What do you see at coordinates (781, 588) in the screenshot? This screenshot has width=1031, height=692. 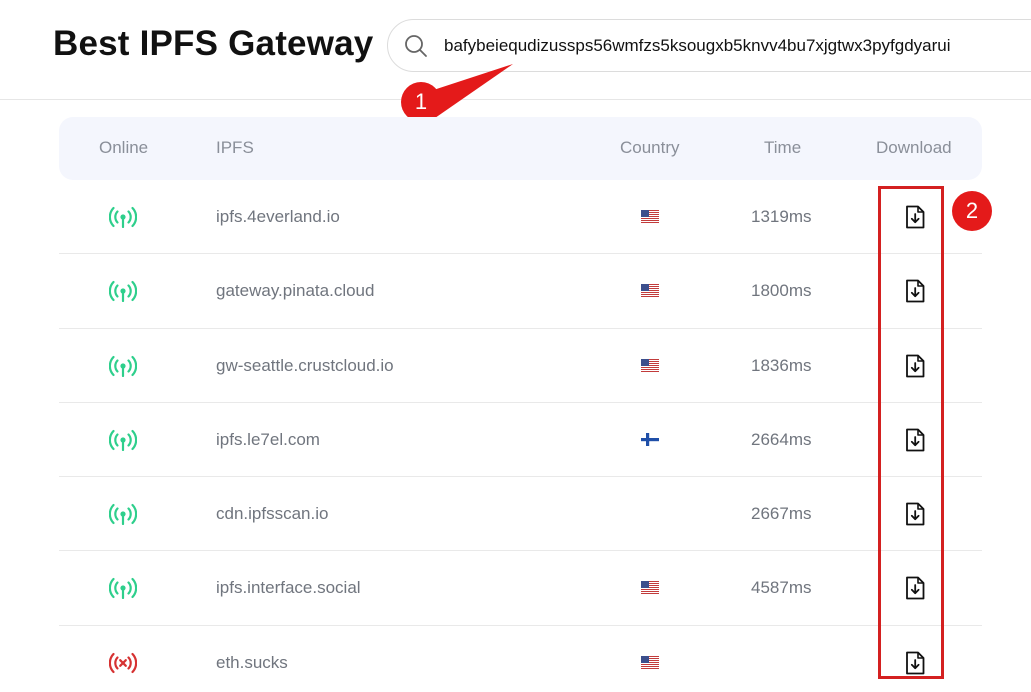 I see `response-time: 4587ms` at bounding box center [781, 588].